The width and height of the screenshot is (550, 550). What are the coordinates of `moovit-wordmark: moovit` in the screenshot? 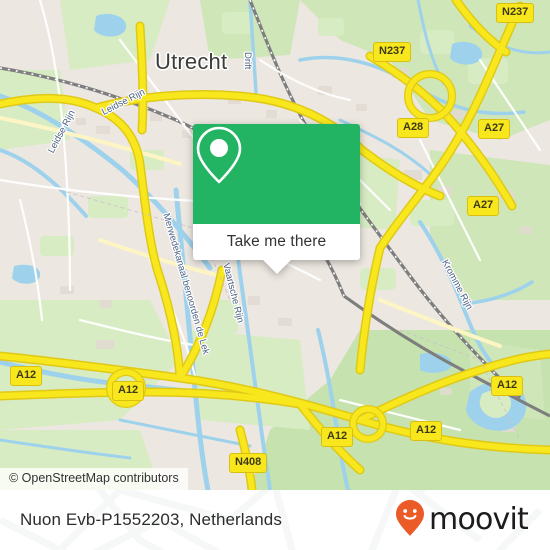 It's located at (479, 519).